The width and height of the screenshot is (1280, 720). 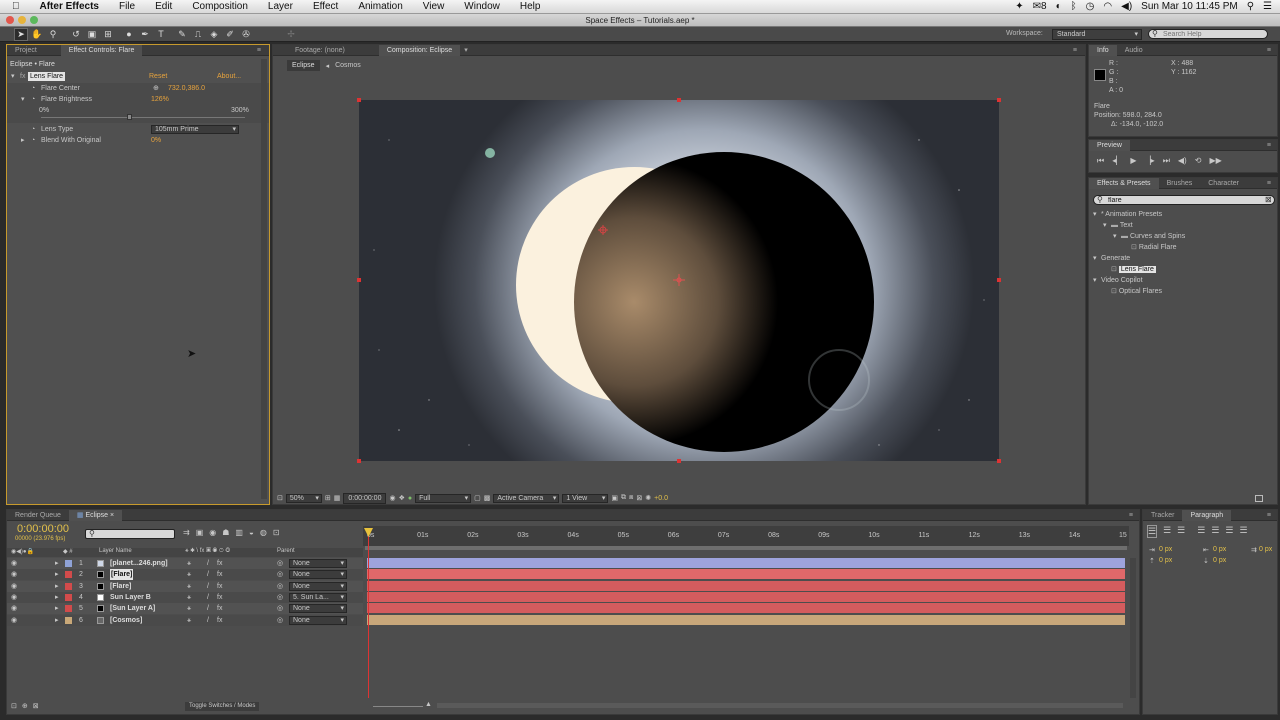 What do you see at coordinates (239, 532) in the screenshot?
I see `frame-blending-icon: ▥` at bounding box center [239, 532].